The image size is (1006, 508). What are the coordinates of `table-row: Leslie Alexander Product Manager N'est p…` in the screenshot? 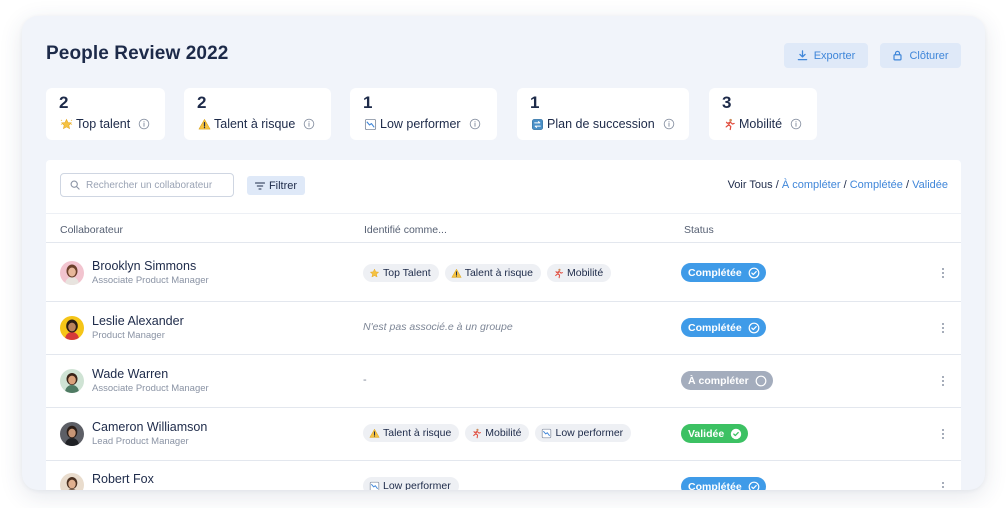 It's located at (503, 328).